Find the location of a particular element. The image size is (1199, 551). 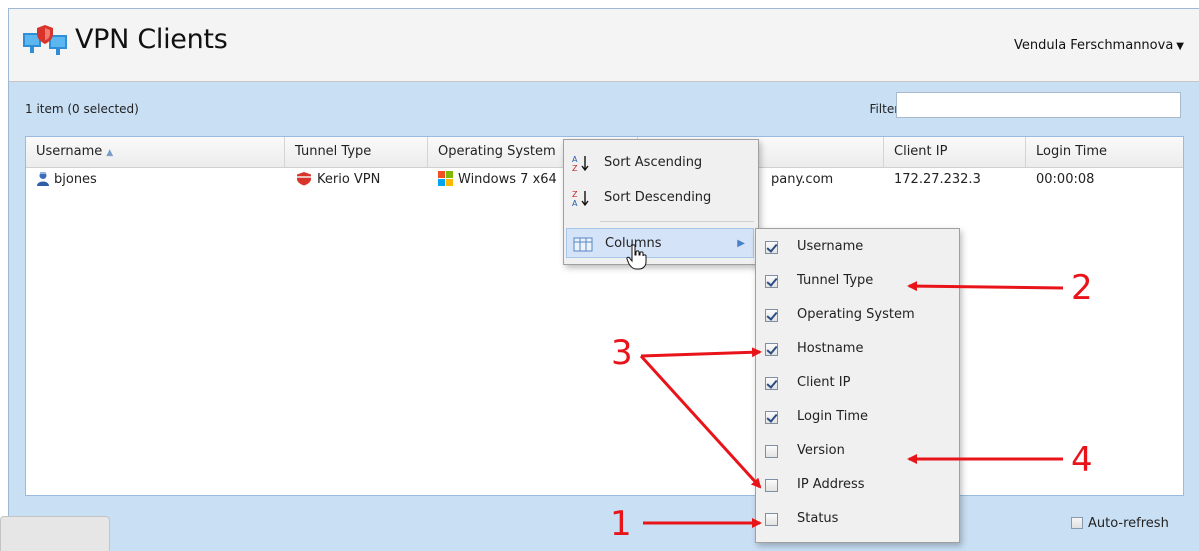

menu-item-columns: Columns ▶ is located at coordinates (660, 243).